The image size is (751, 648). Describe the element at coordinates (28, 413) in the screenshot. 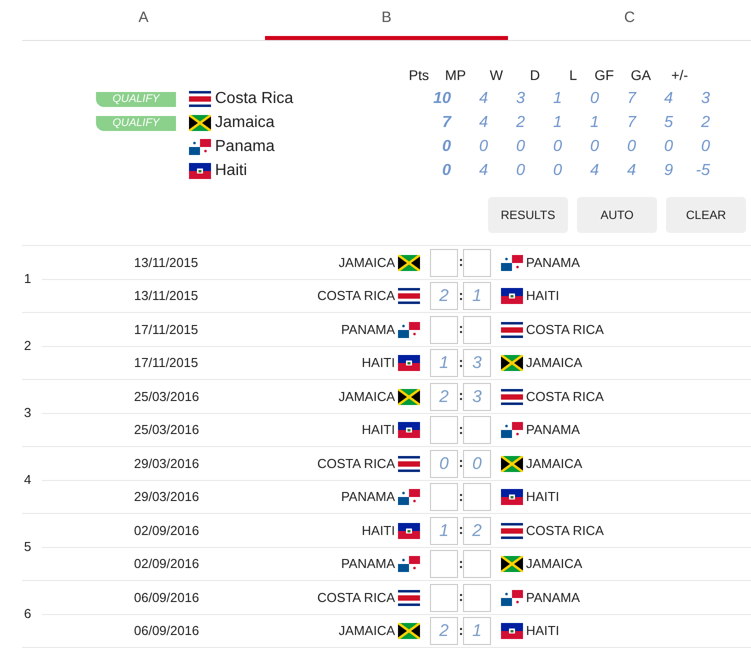

I see `round-number: 3` at that location.